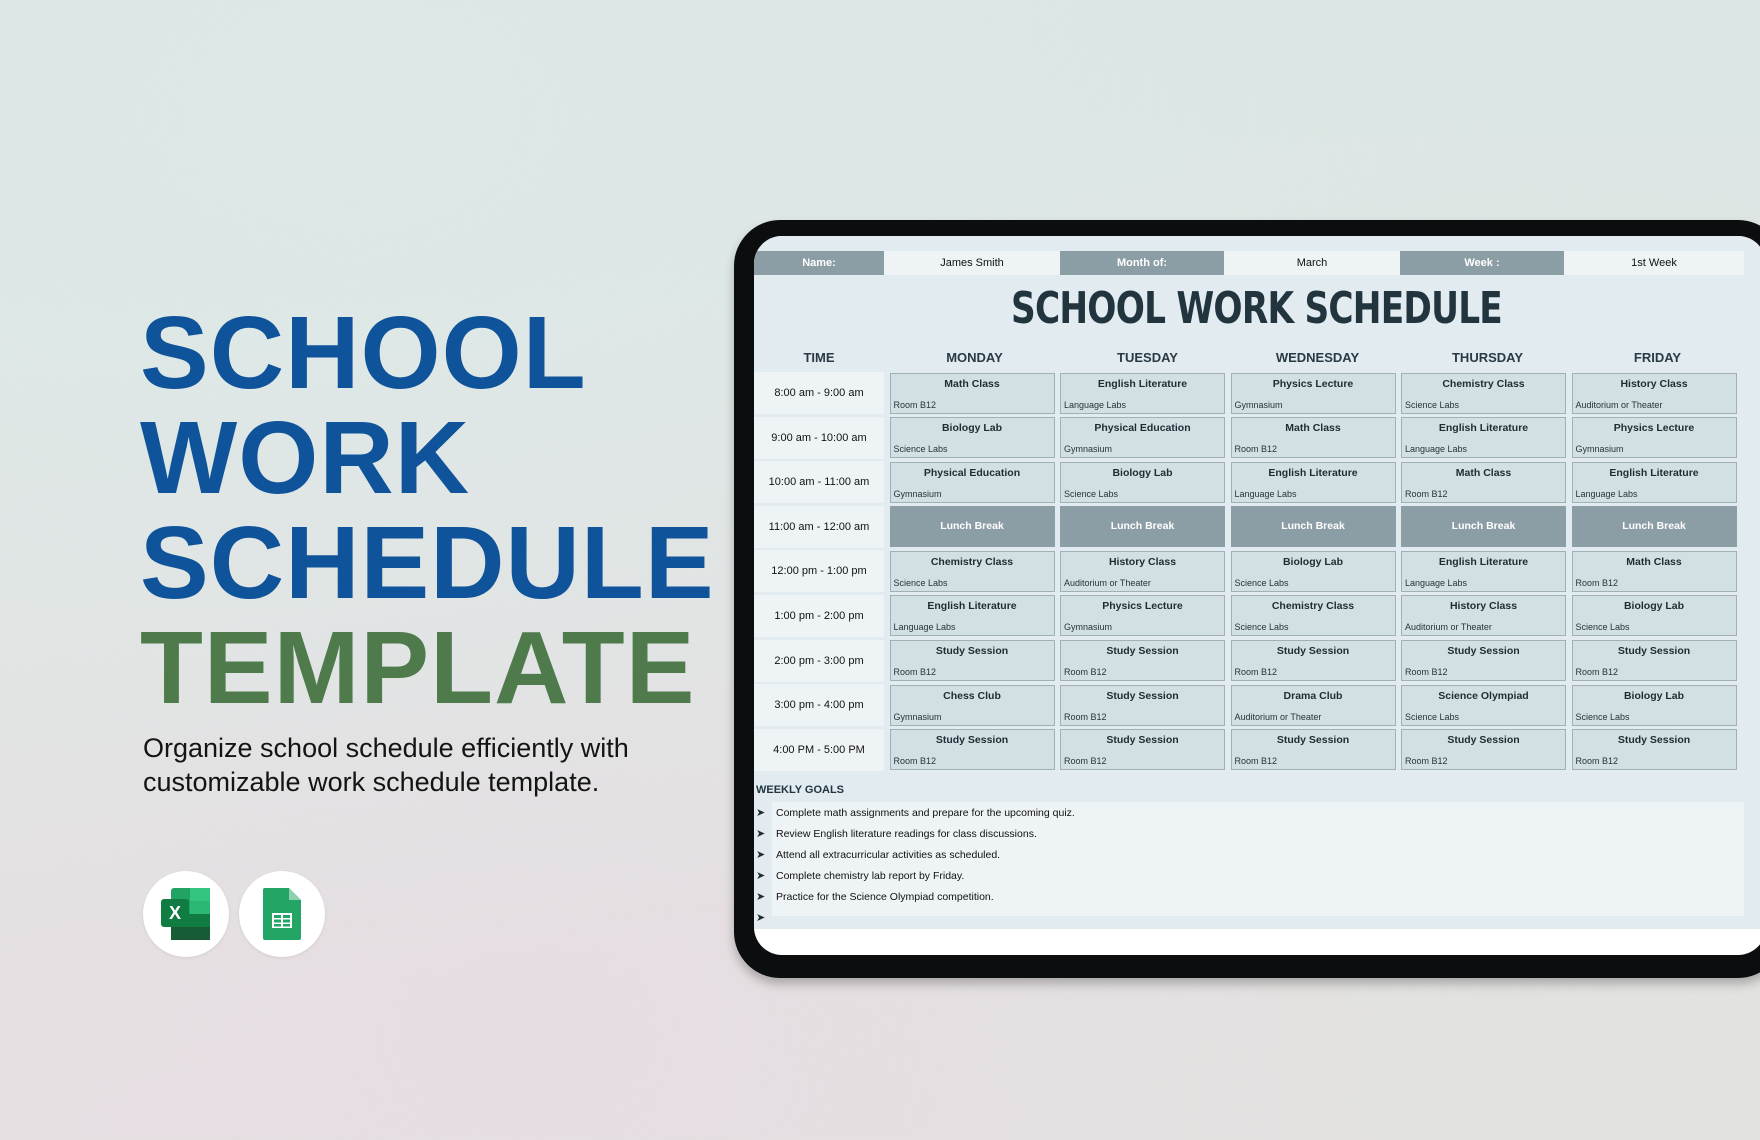 The width and height of the screenshot is (1760, 1140). Describe the element at coordinates (915, 917) in the screenshot. I see `weekly-goal-item: ➤` at that location.